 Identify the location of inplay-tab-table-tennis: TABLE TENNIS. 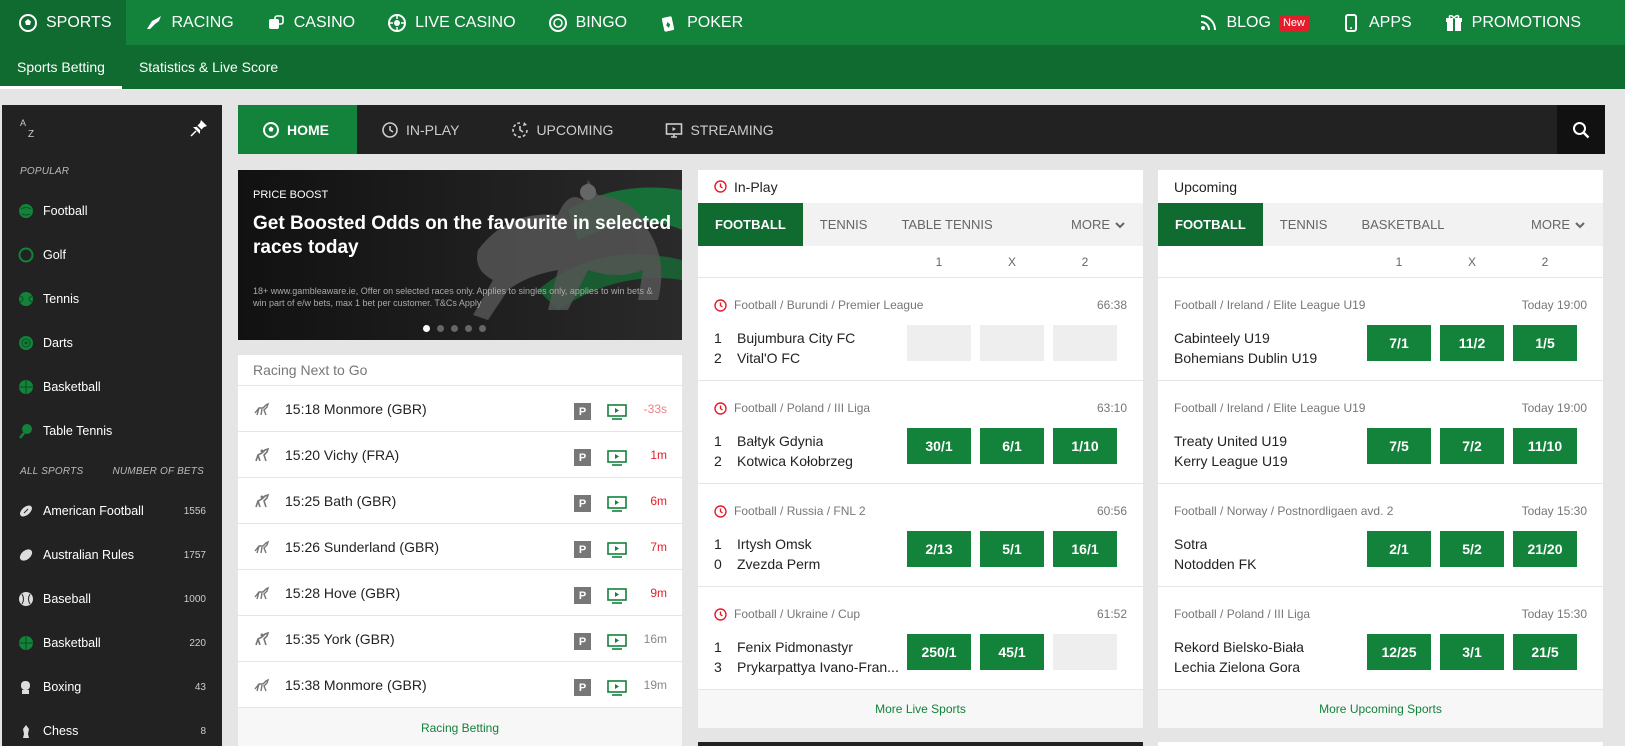
(946, 224).